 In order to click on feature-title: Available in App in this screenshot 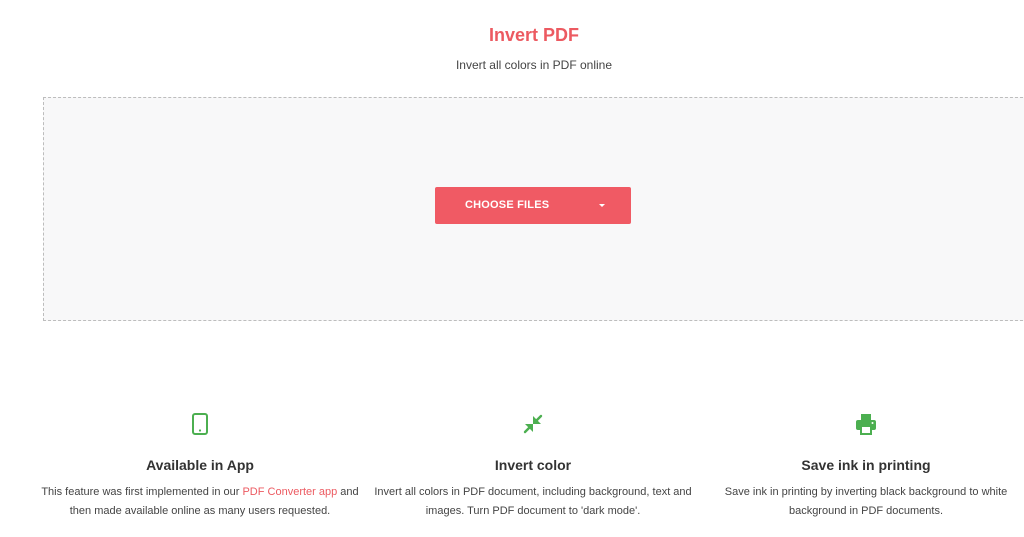, I will do `click(200, 465)`.